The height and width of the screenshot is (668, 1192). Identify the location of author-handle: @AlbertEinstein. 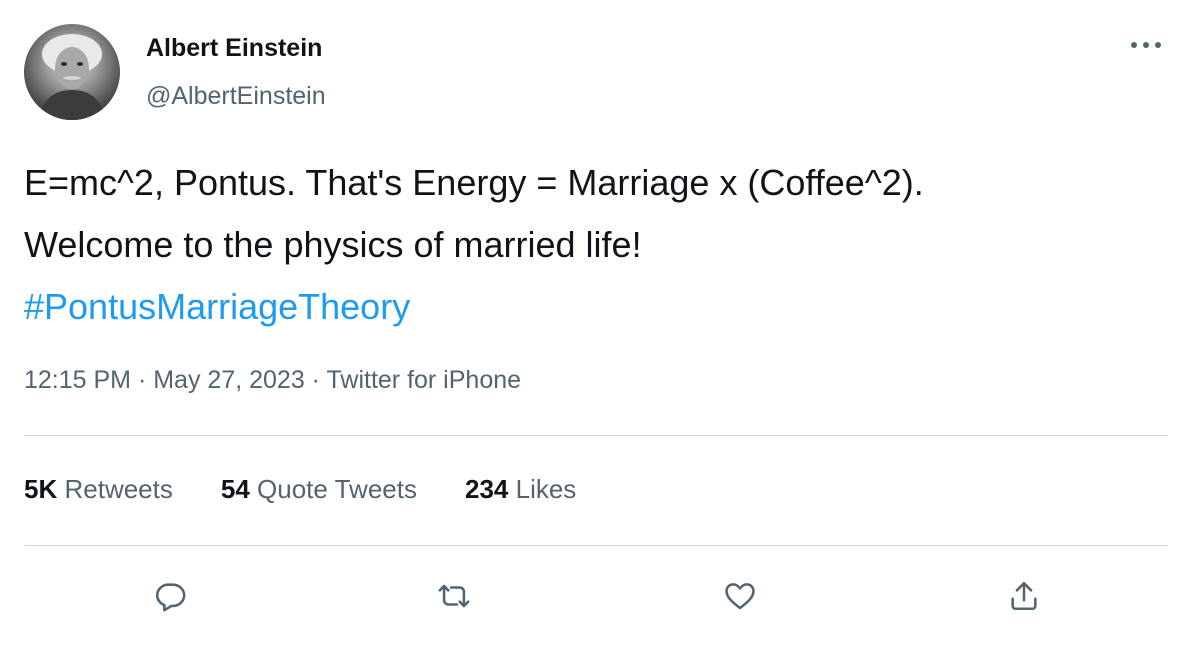
(236, 96).